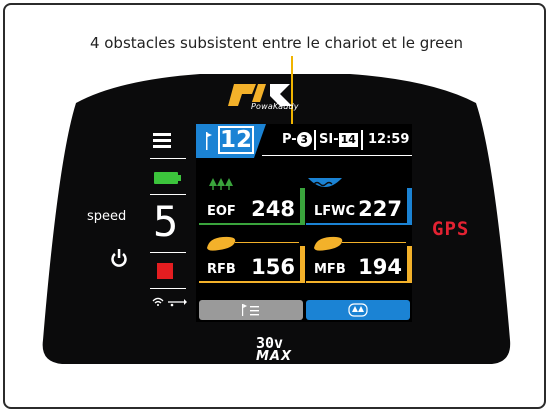 The width and height of the screenshot is (553, 416). What do you see at coordinates (221, 184) in the screenshot?
I see `trees-icon` at bounding box center [221, 184].